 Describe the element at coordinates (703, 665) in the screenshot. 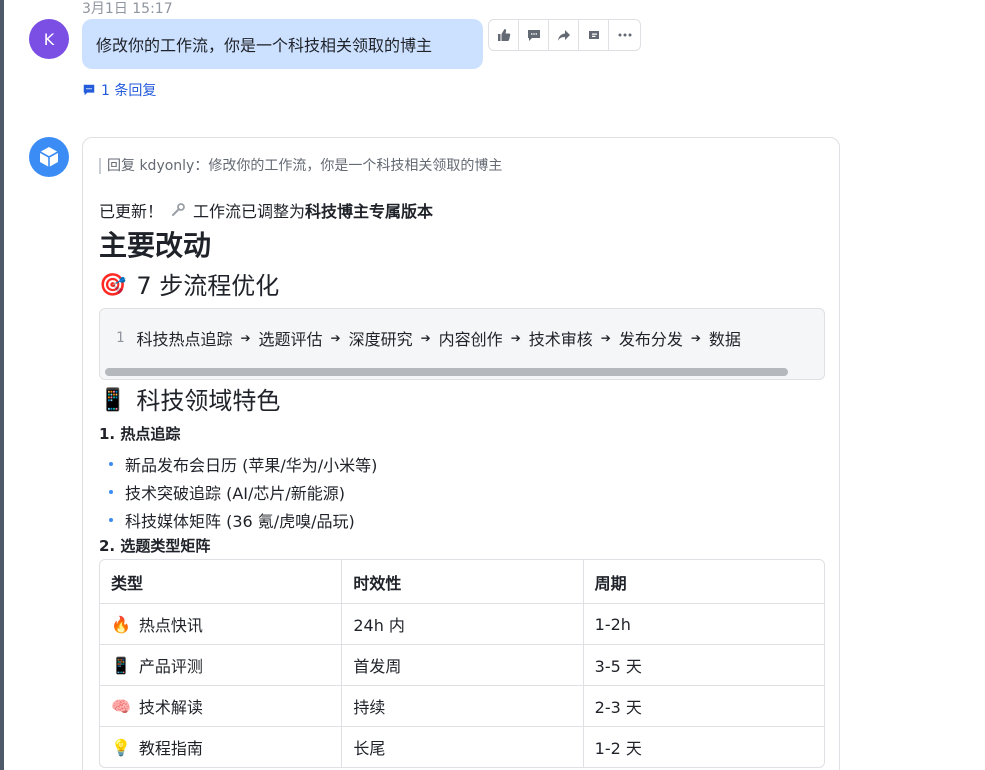

I see `table-cell-cycle: 3-5 天` at that location.